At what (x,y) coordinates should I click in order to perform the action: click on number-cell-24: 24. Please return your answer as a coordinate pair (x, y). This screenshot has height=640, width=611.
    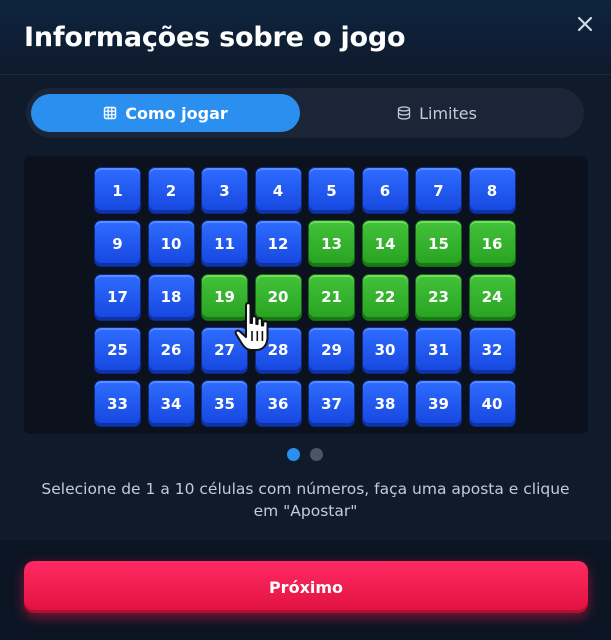
    Looking at the image, I should click on (492, 297).